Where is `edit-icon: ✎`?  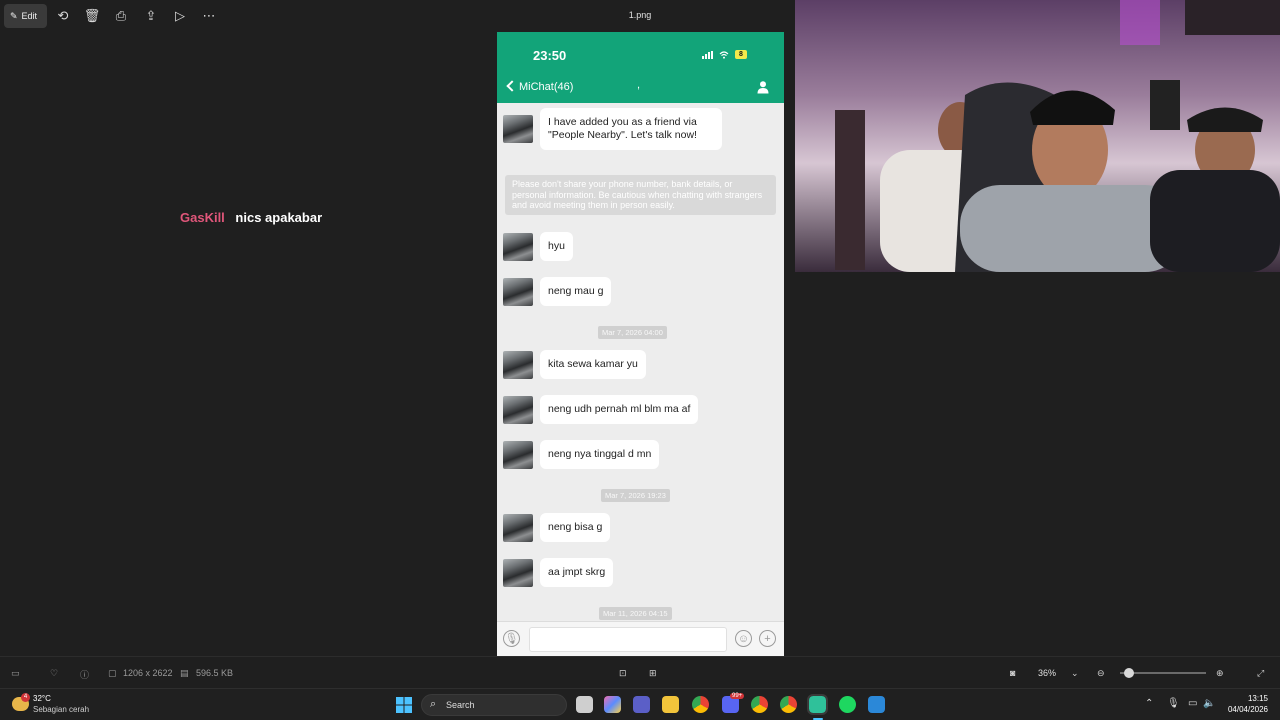 edit-icon: ✎ is located at coordinates (14, 15).